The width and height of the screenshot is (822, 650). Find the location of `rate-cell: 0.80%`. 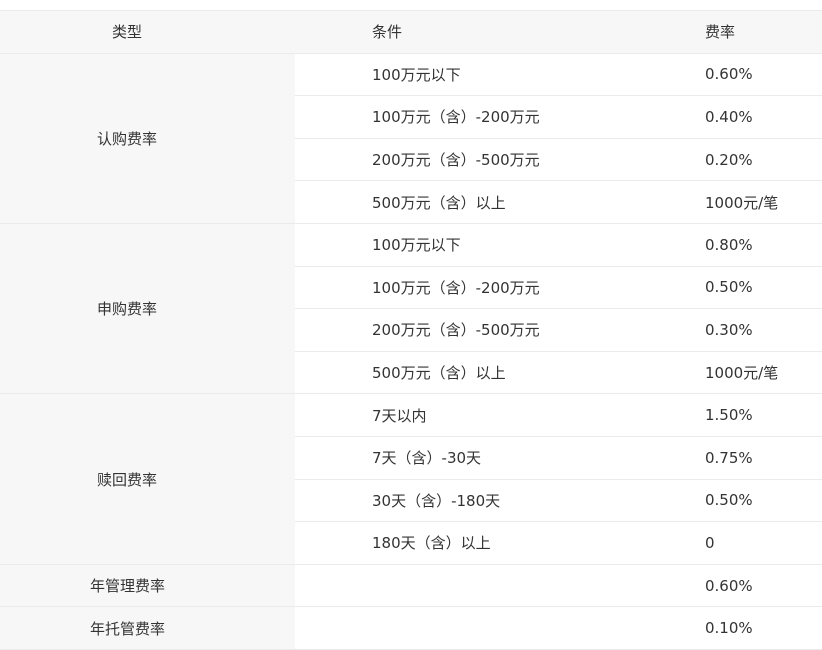

rate-cell: 0.80% is located at coordinates (725, 245).